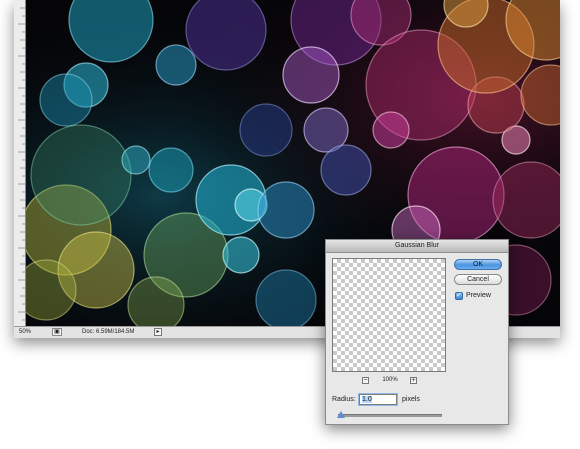 This screenshot has width=580, height=449. Describe the element at coordinates (158, 332) in the screenshot. I see `status-menu-arrow-icon: ▸` at that location.